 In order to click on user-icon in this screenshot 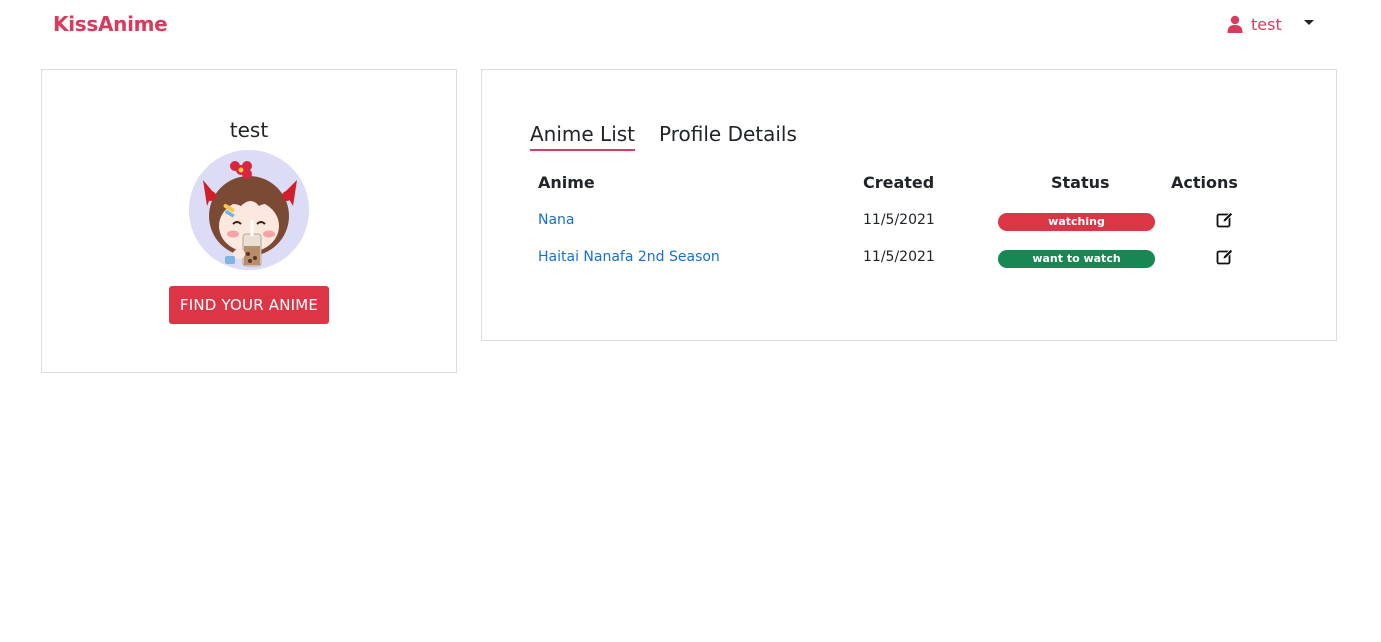, I will do `click(1235, 24)`.